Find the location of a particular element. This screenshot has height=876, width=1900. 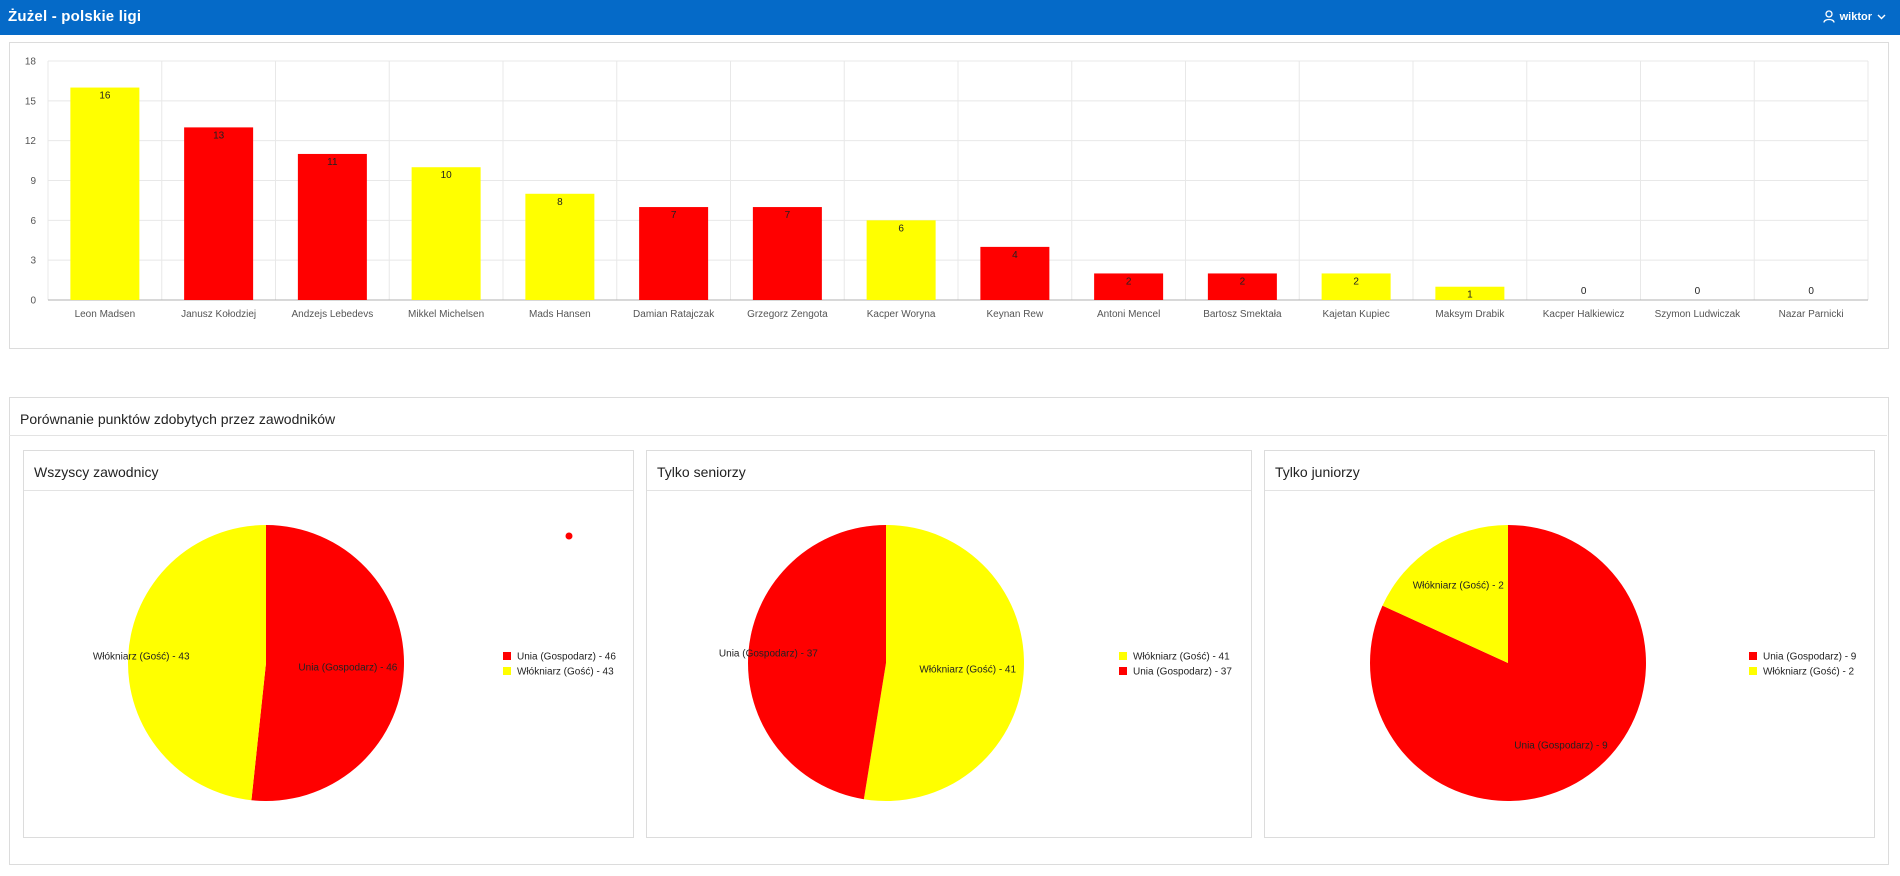

x-tick-label: Antoni Mencel is located at coordinates (1128, 314).